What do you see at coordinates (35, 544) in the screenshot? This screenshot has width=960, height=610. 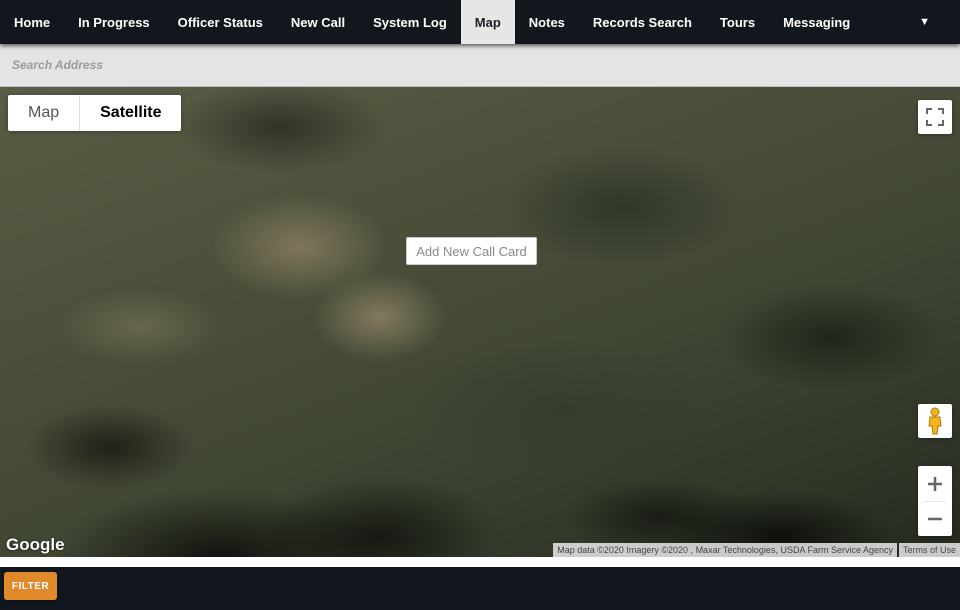 I see `google-logo: Google` at bounding box center [35, 544].